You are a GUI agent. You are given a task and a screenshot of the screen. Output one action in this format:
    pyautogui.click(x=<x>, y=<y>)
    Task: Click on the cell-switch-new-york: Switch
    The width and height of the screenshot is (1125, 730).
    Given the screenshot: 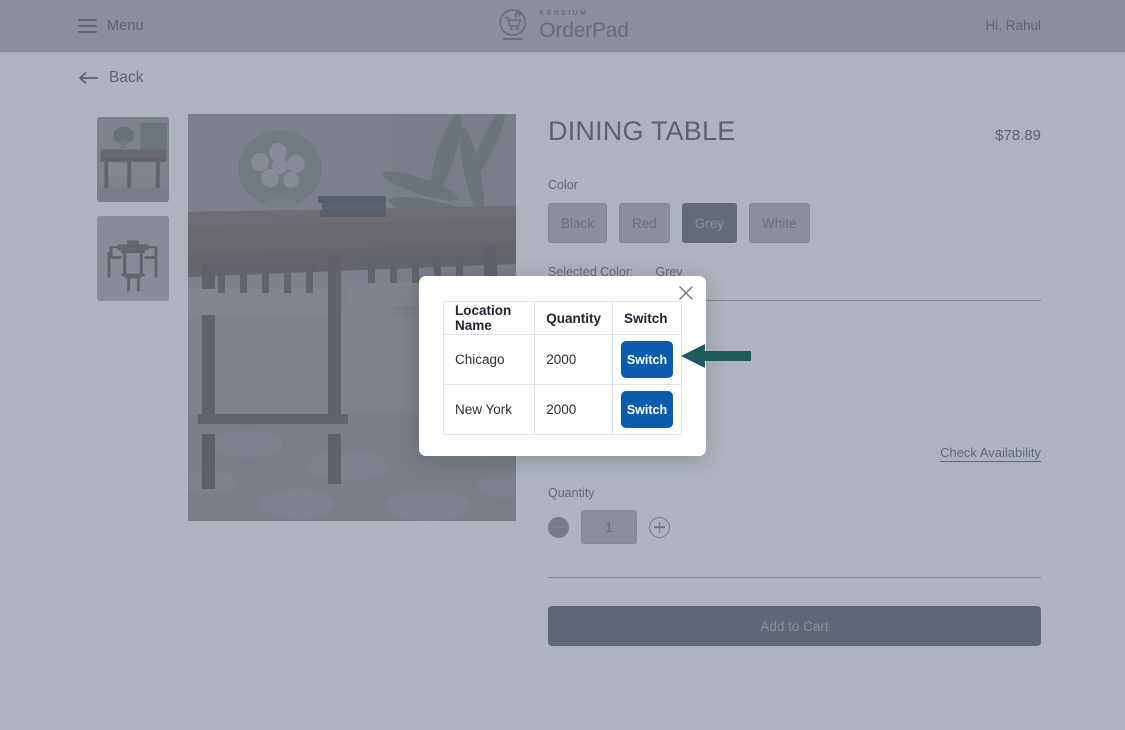 What is the action you would take?
    pyautogui.click(x=647, y=409)
    